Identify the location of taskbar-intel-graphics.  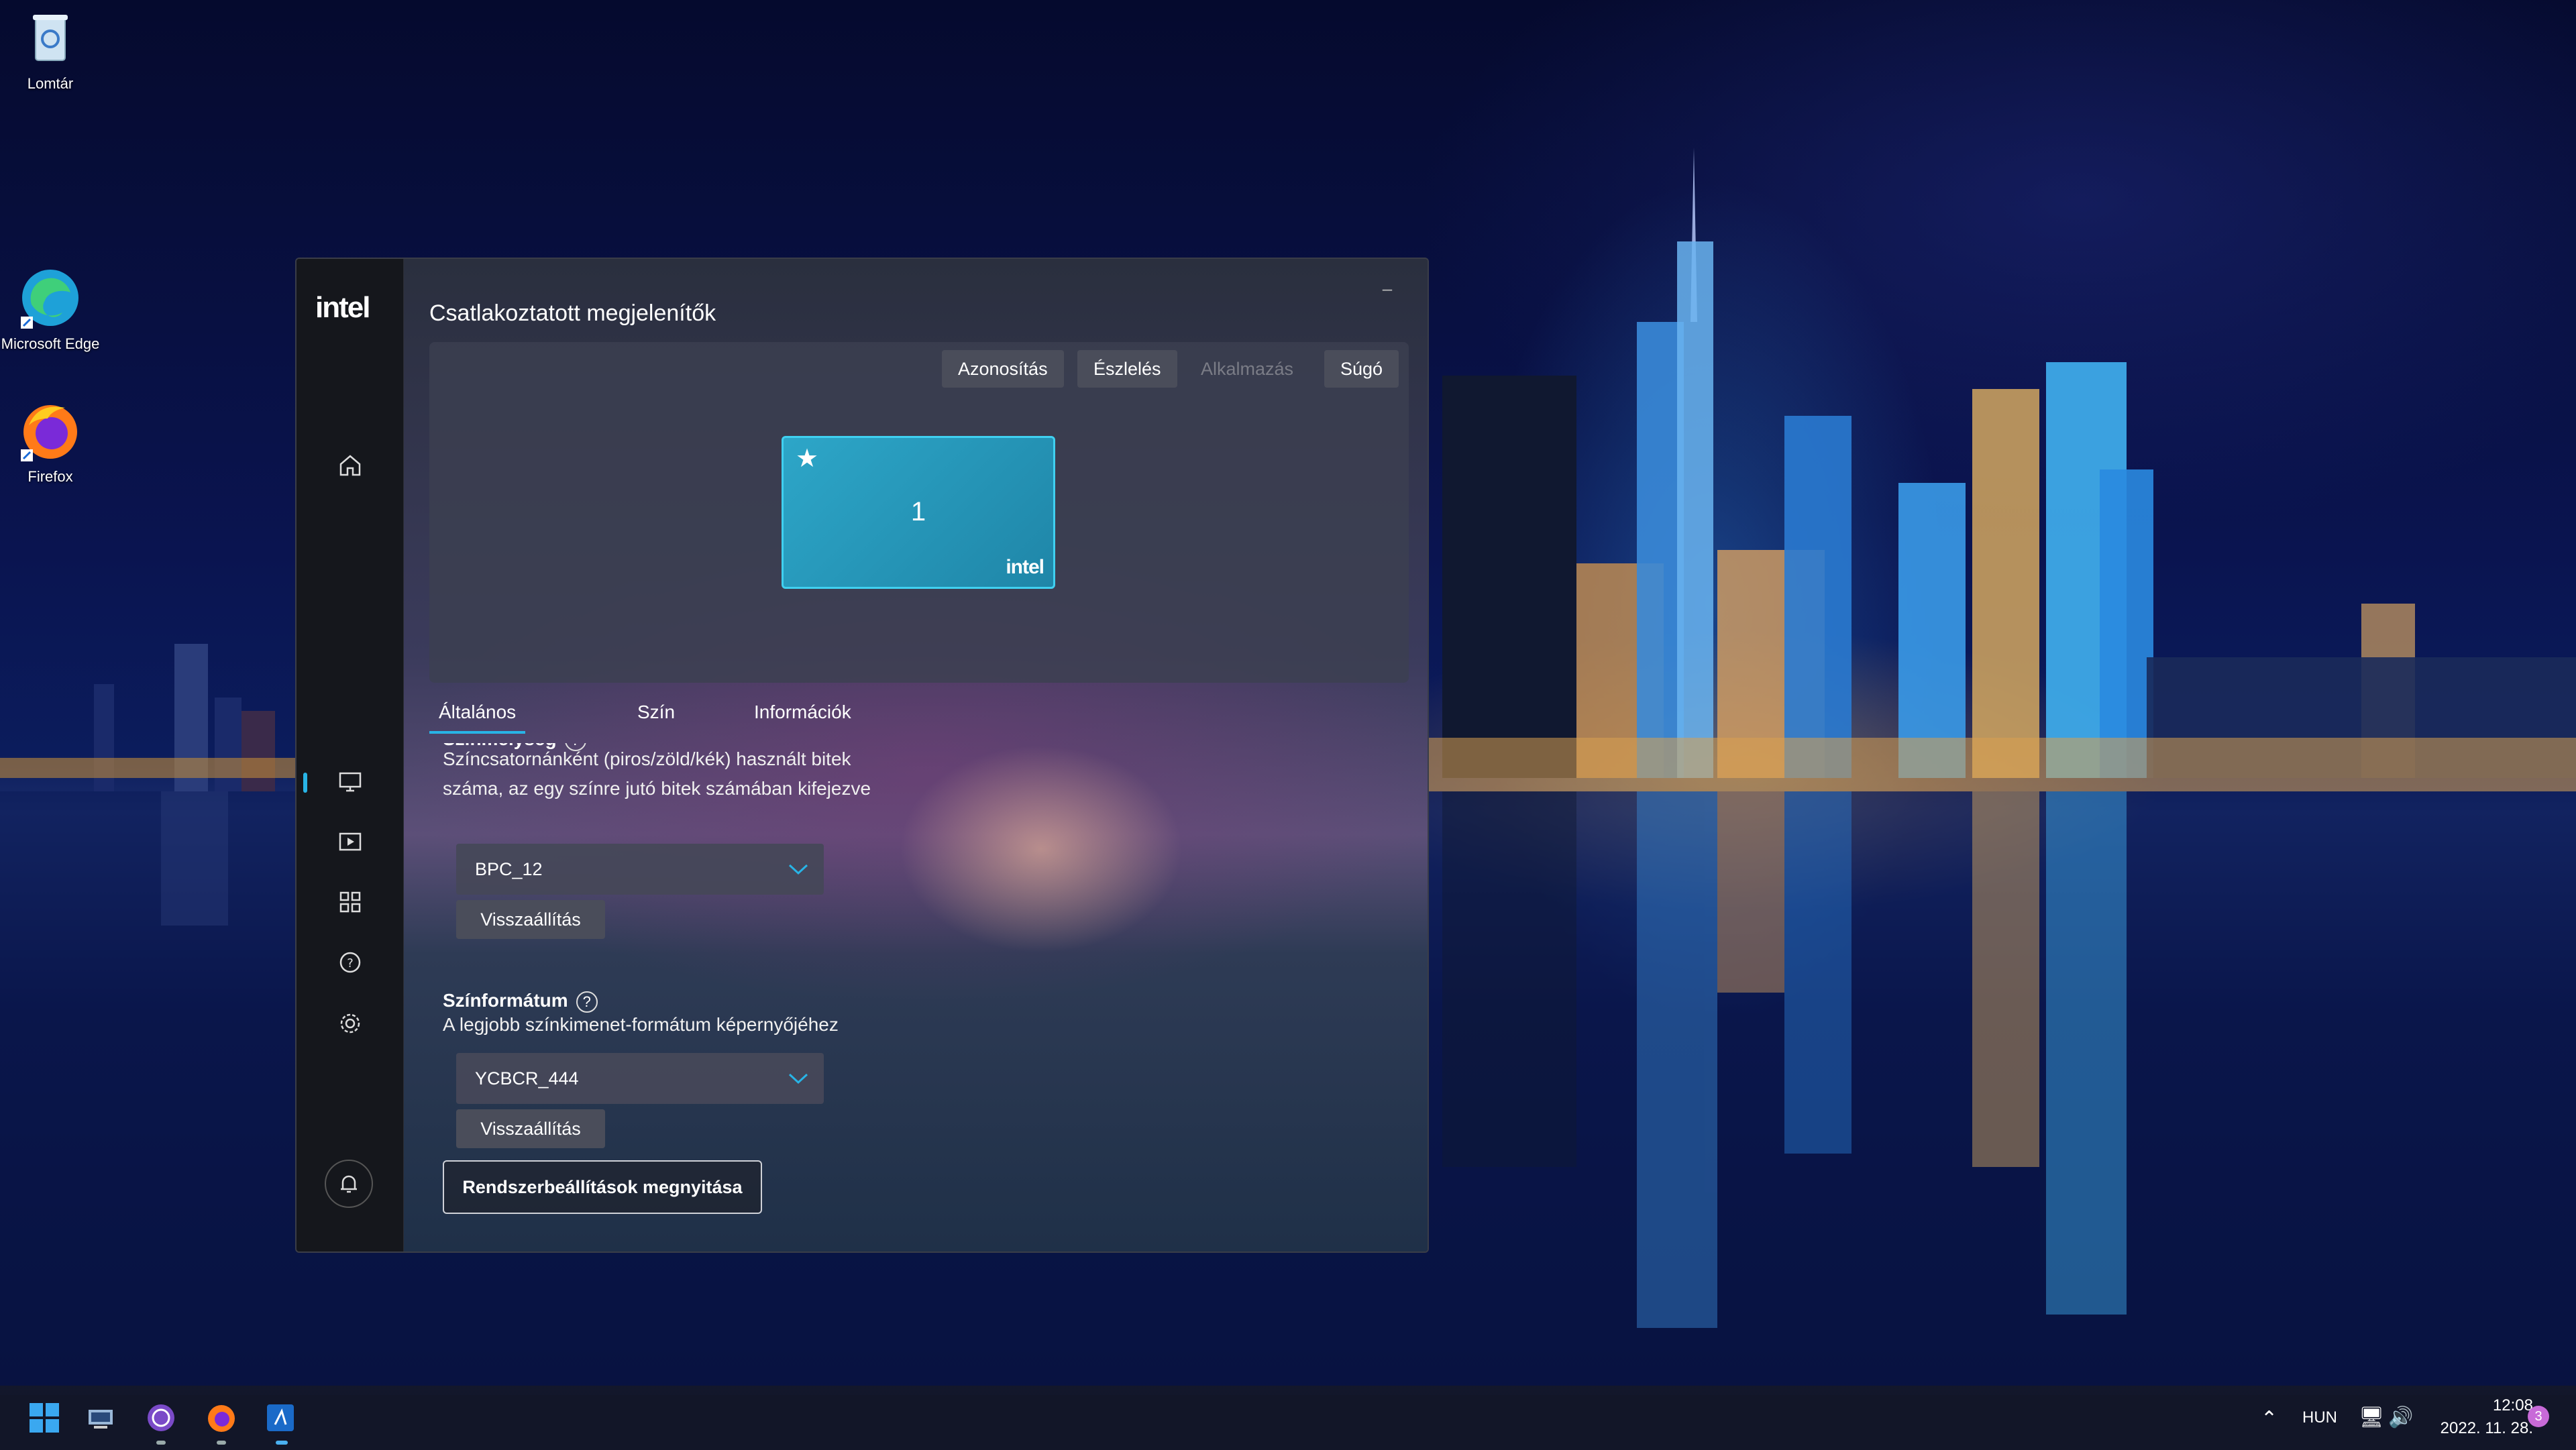
(280, 1418).